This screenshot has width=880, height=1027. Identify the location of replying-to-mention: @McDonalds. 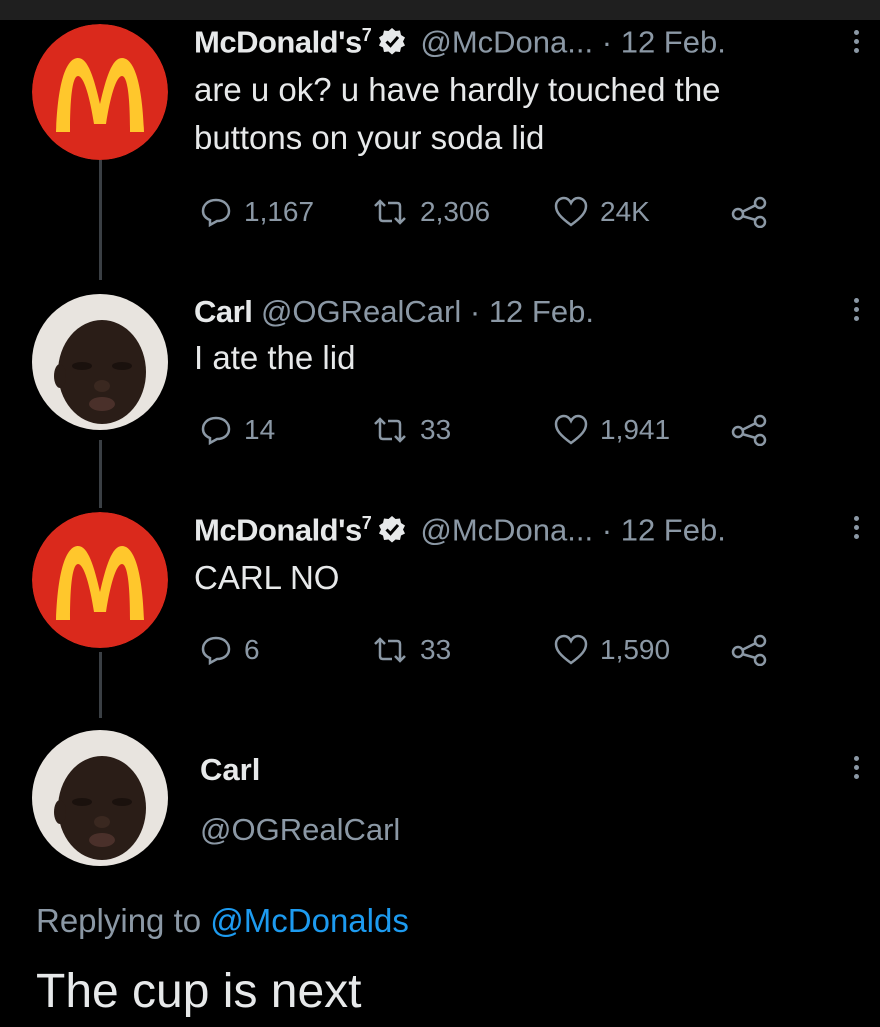
(309, 920).